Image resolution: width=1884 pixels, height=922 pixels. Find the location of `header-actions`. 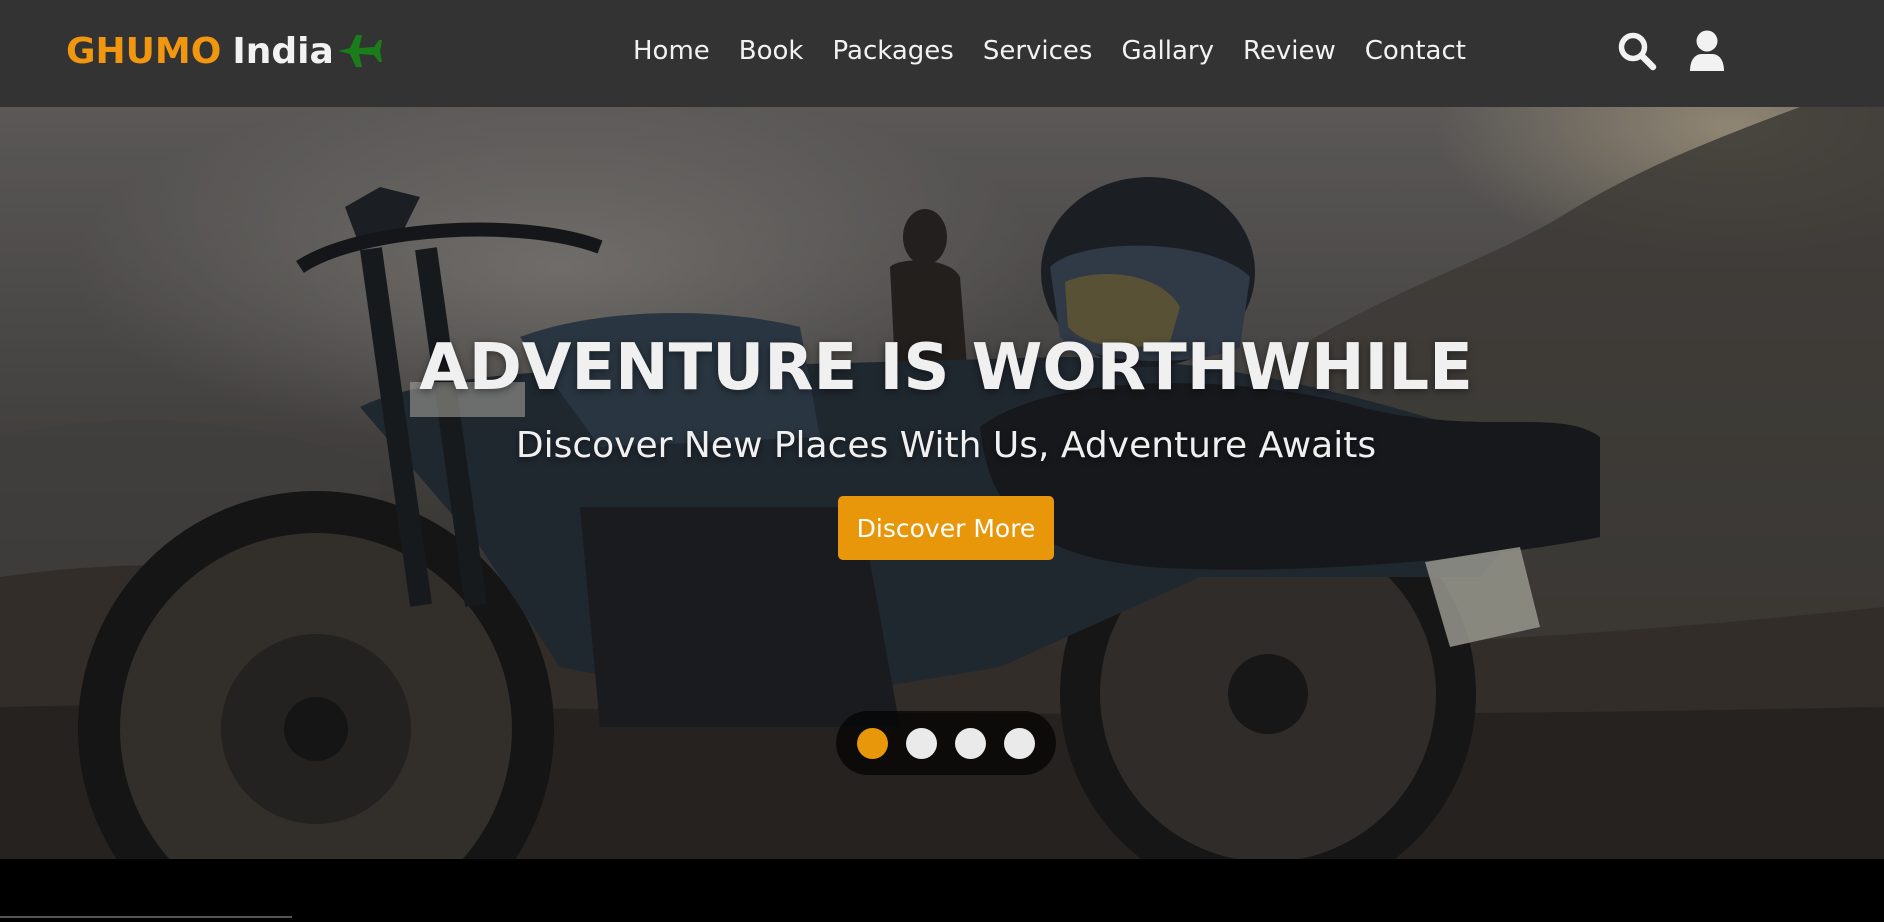

header-actions is located at coordinates (1672, 51).